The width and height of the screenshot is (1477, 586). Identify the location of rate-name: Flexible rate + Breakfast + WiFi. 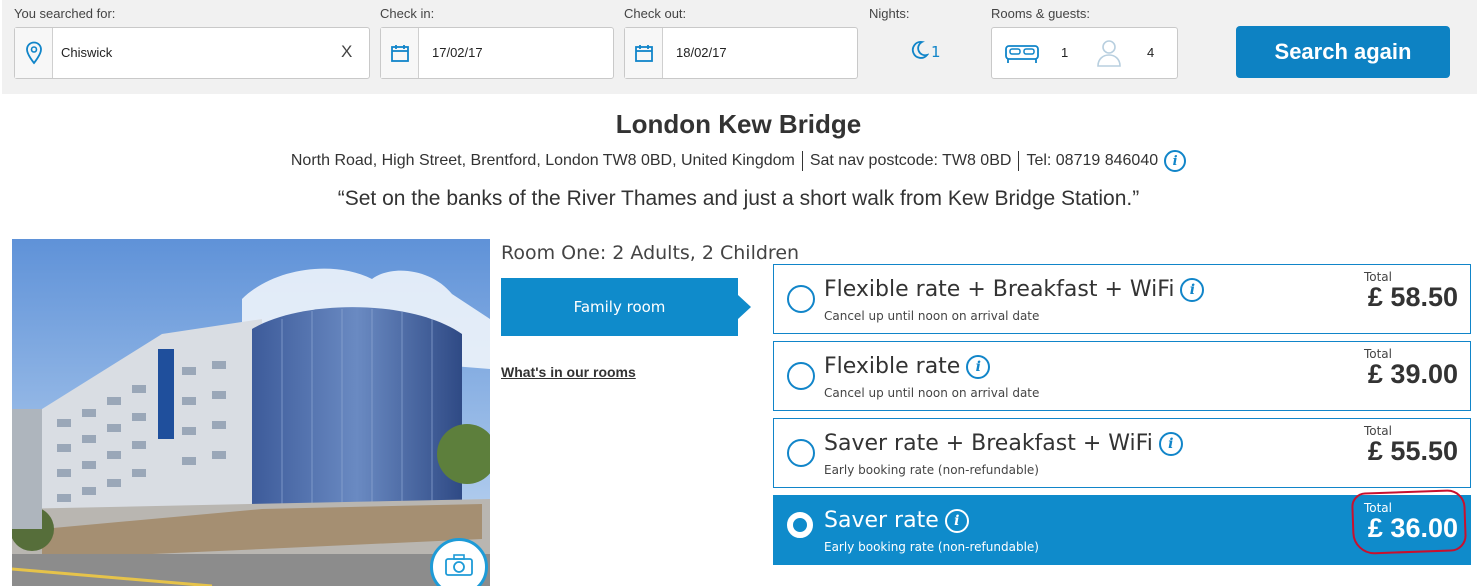
(999, 289).